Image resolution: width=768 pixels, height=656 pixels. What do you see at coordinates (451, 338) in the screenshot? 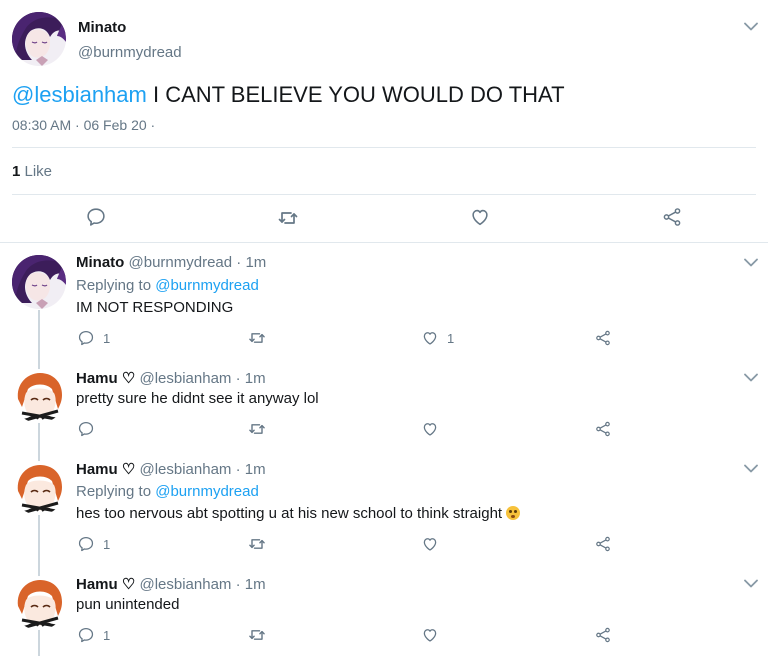
I see `like-count: 1` at bounding box center [451, 338].